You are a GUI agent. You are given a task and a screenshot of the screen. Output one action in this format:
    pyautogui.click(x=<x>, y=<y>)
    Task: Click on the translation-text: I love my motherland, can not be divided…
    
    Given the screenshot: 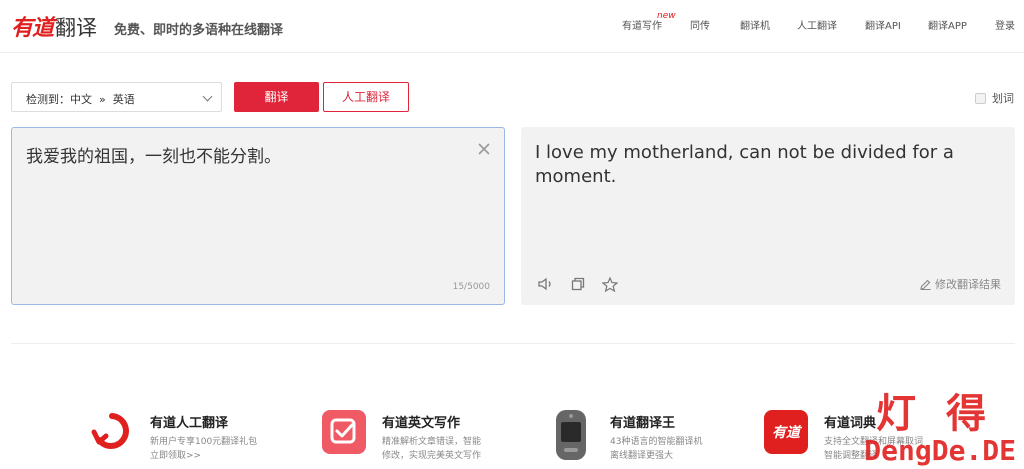 What is the action you would take?
    pyautogui.click(x=744, y=164)
    